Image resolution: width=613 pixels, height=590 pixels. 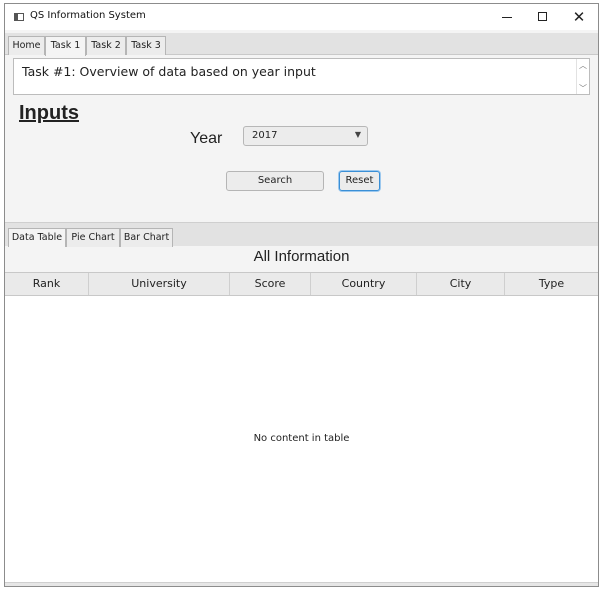 I want to click on inputs-heading: Inputs, so click(x=49, y=113).